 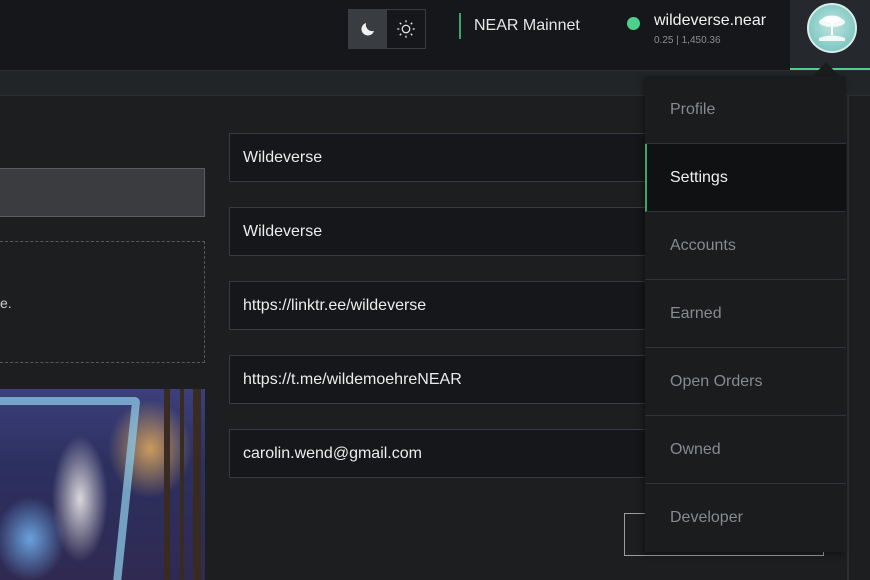 I want to click on avatar-tree-logo-icon, so click(x=832, y=28).